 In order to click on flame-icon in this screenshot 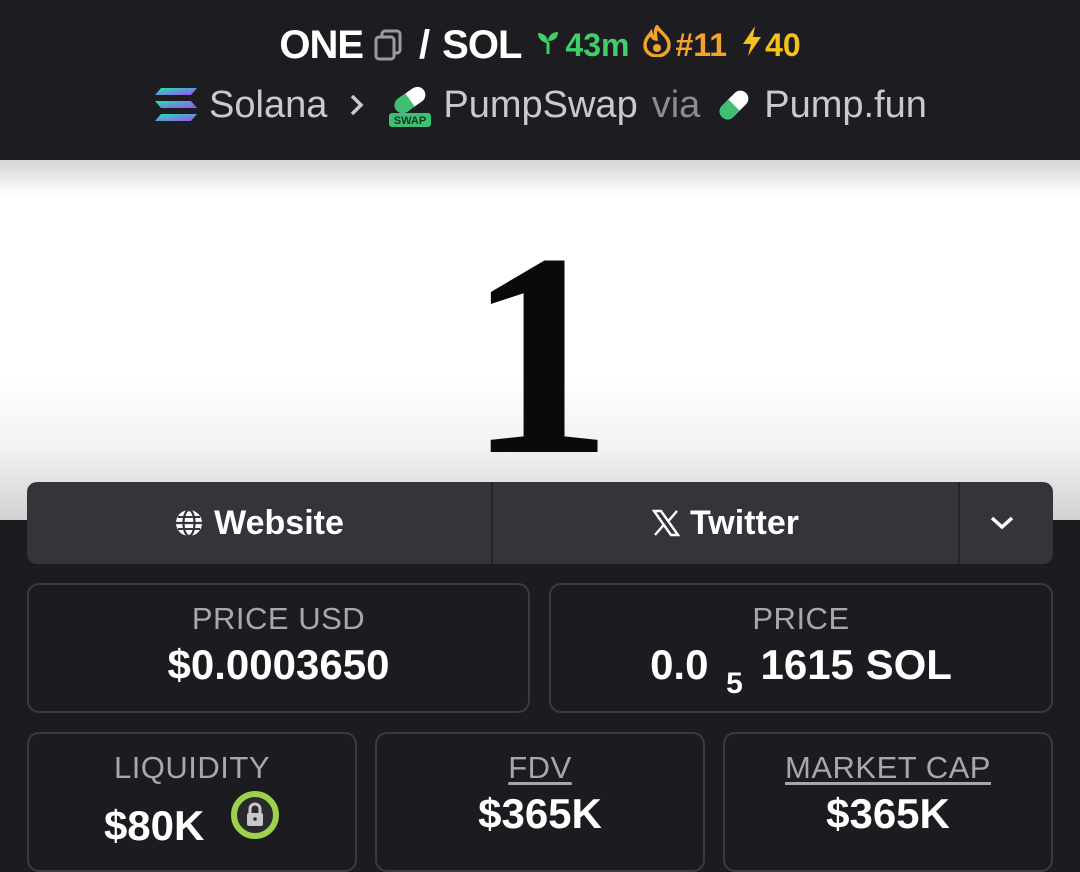, I will do `click(659, 44)`.